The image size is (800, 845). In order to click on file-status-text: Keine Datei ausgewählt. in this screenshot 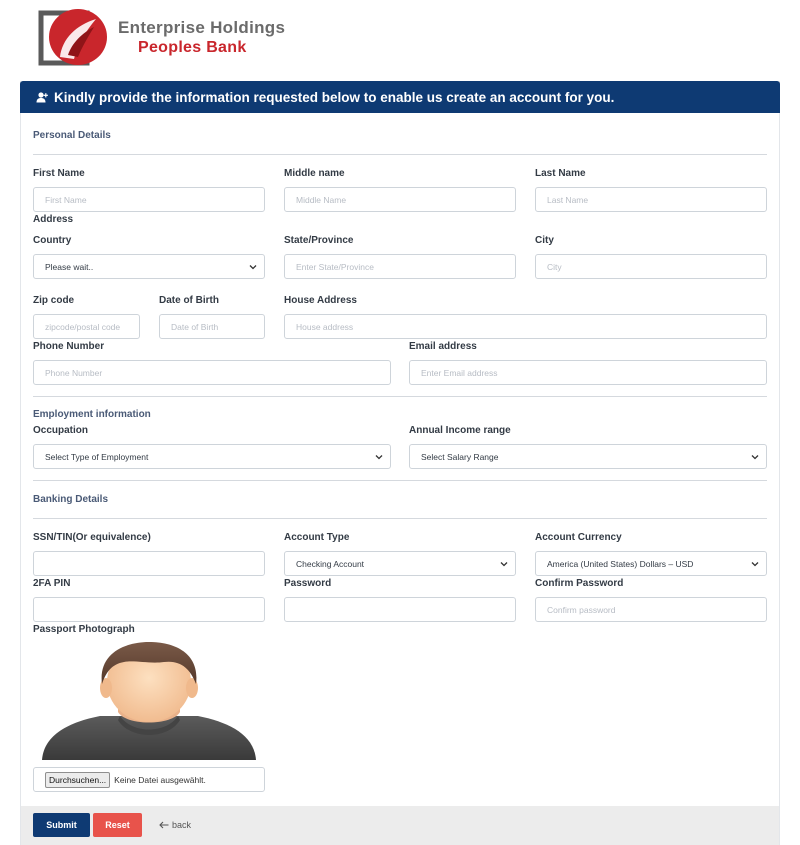, I will do `click(160, 779)`.